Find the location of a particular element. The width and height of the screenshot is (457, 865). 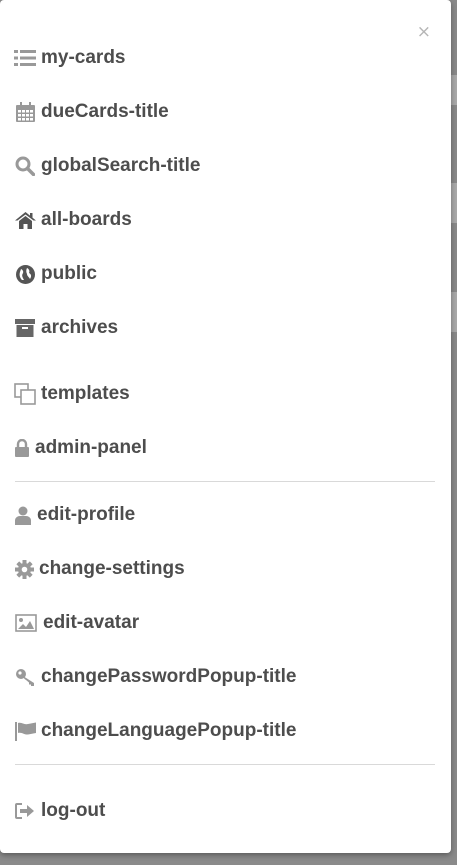

archive-icon is located at coordinates (25, 328).